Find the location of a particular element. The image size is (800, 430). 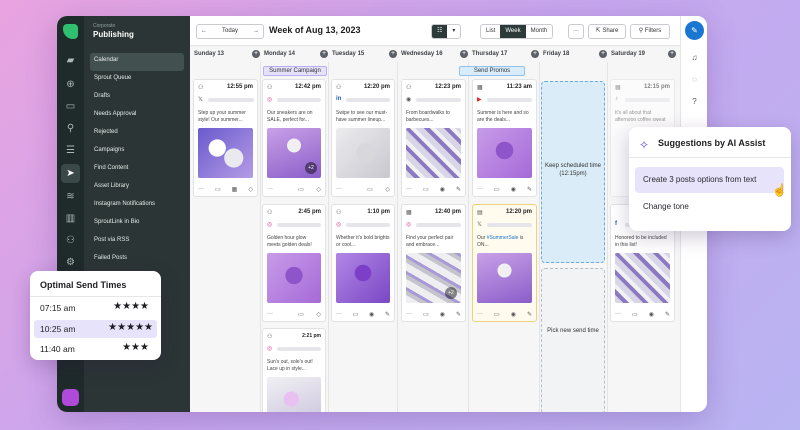

grid-view-icon: ☷ is located at coordinates (440, 31).